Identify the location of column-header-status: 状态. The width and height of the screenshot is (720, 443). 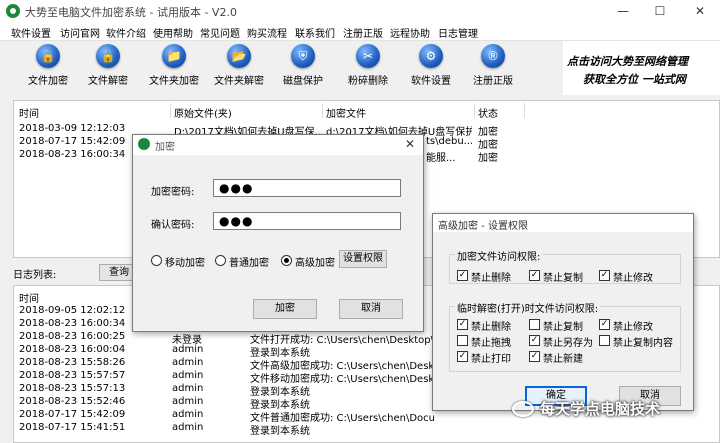
(488, 112).